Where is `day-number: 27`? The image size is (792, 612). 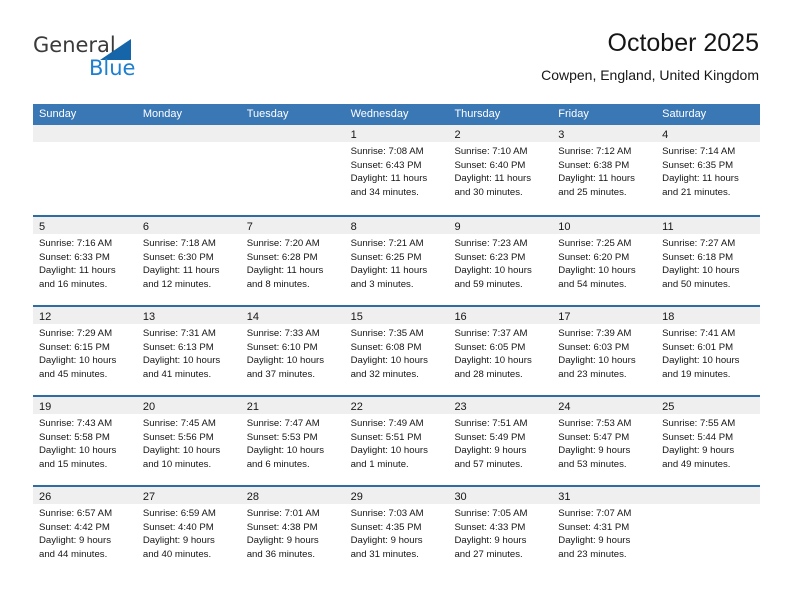 day-number: 27 is located at coordinates (149, 497).